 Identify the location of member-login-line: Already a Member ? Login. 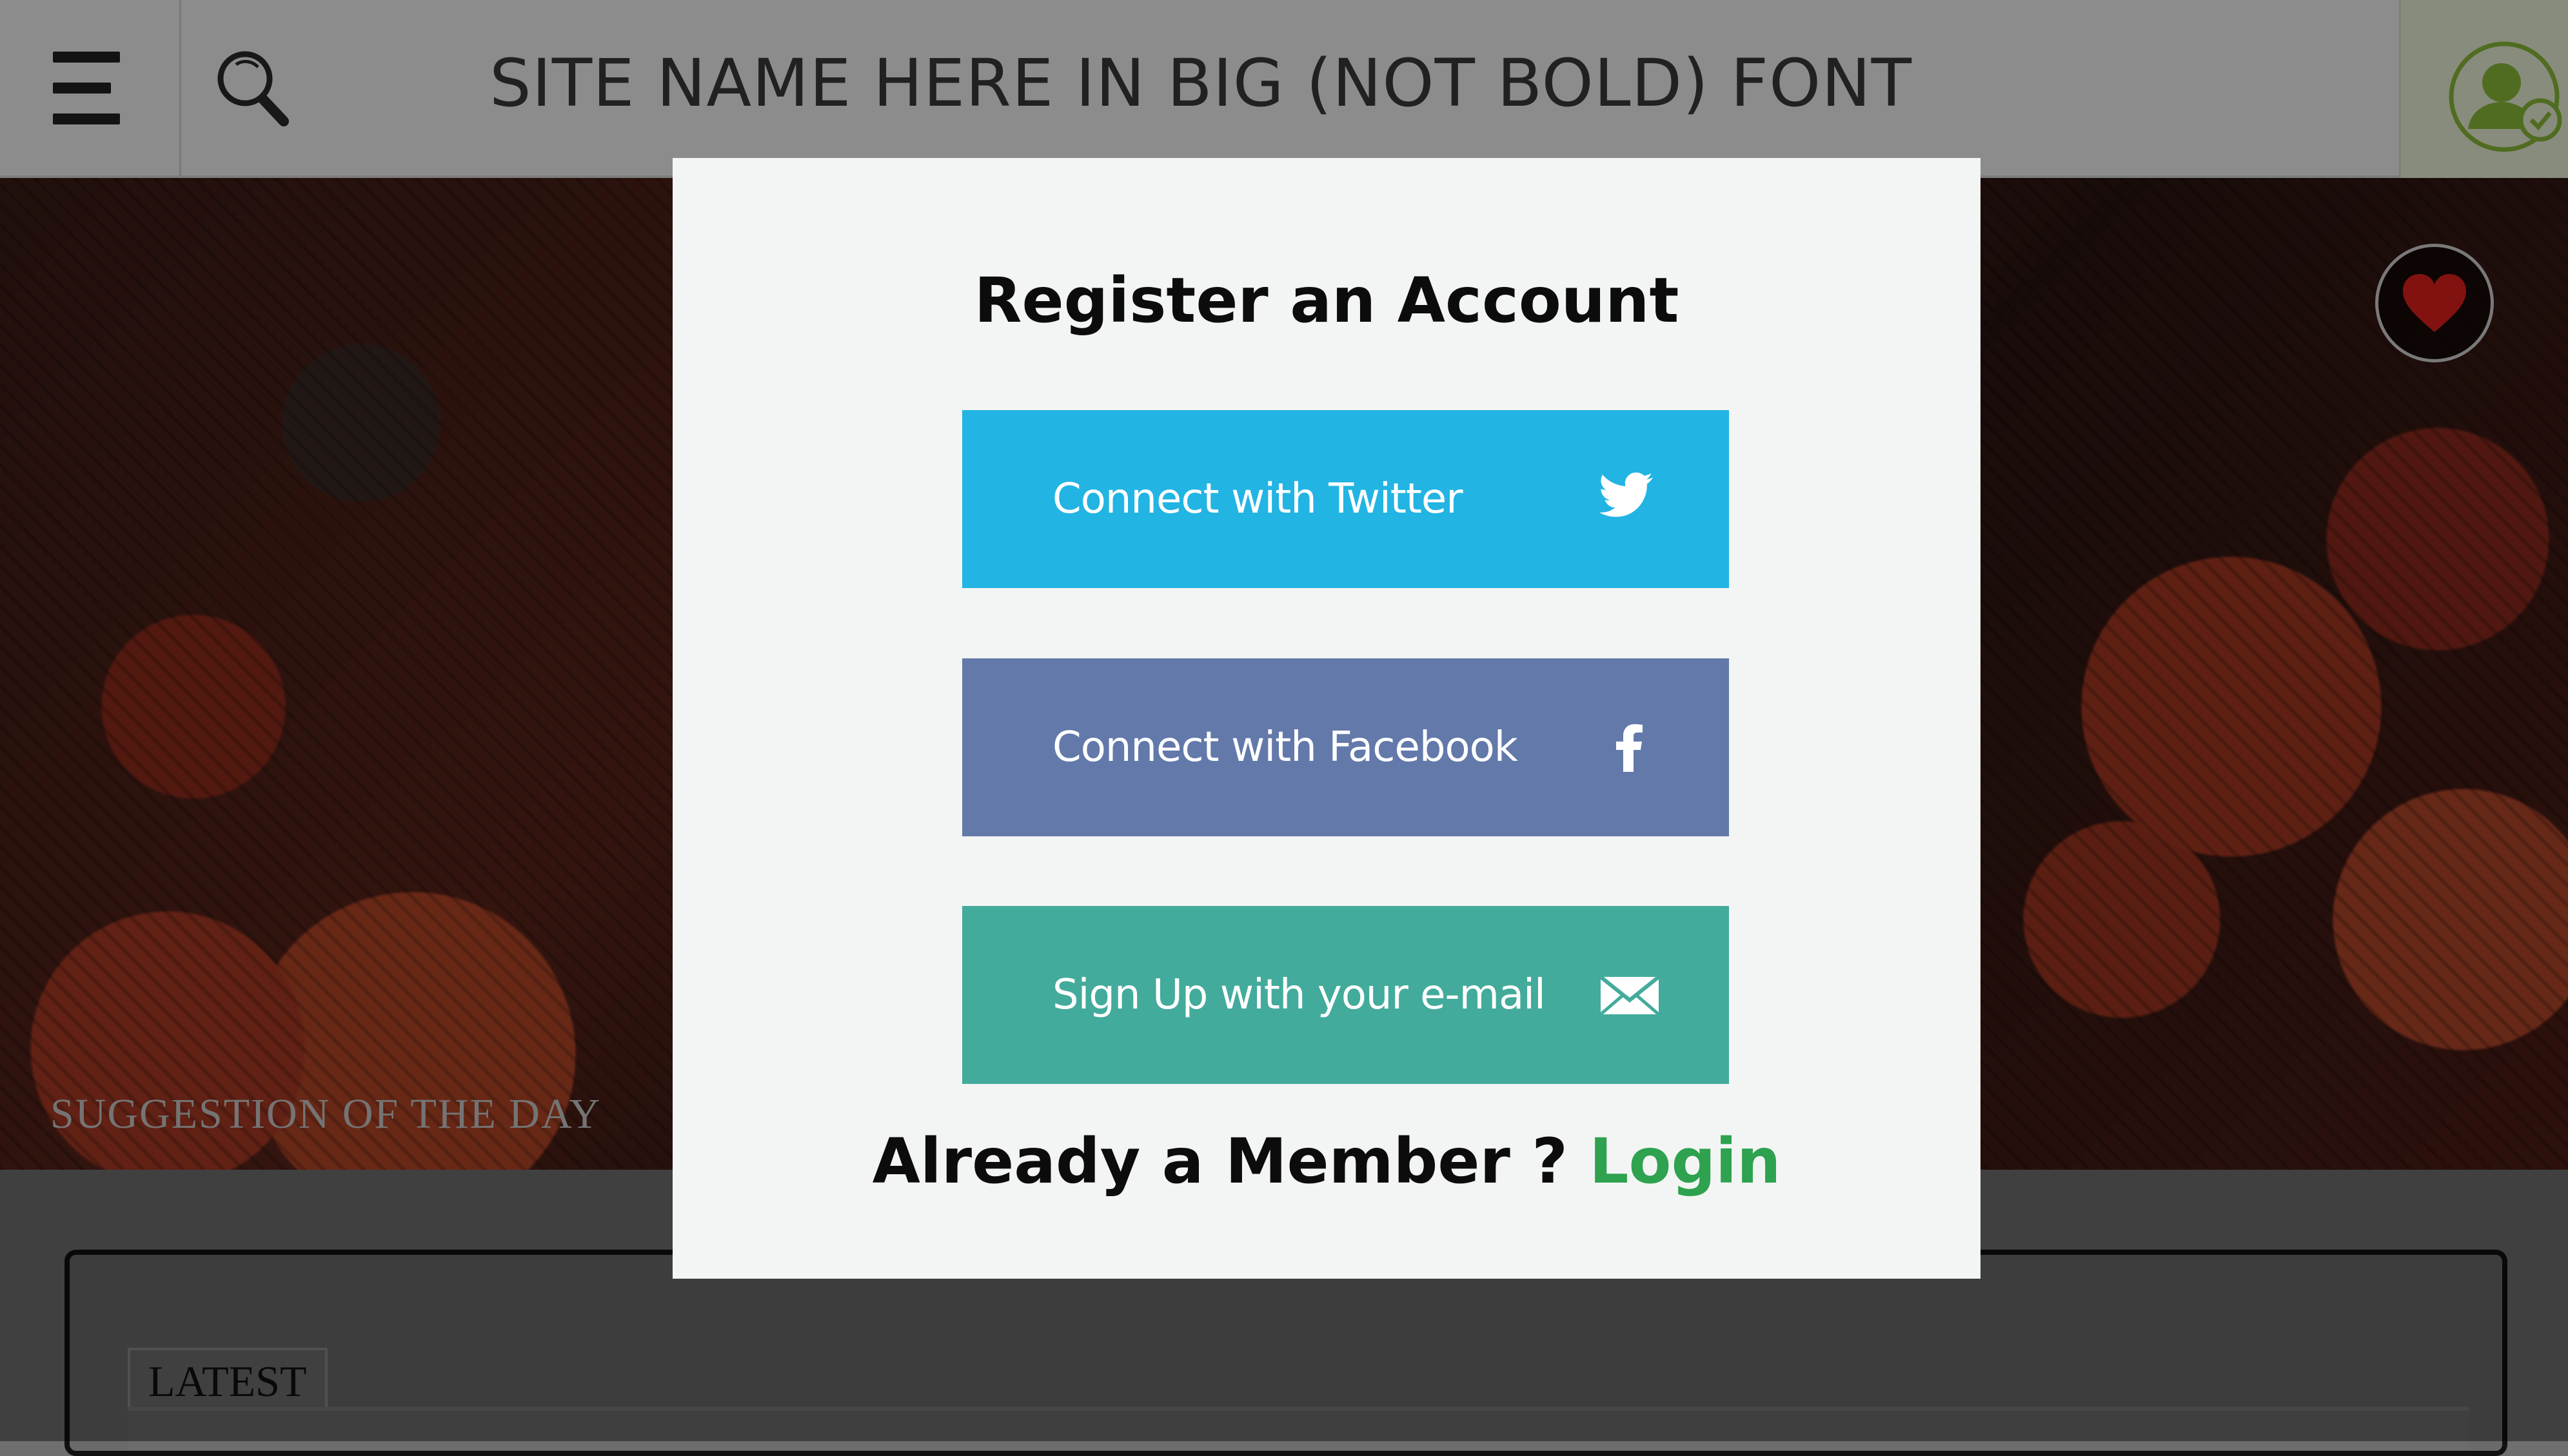
(1327, 1161).